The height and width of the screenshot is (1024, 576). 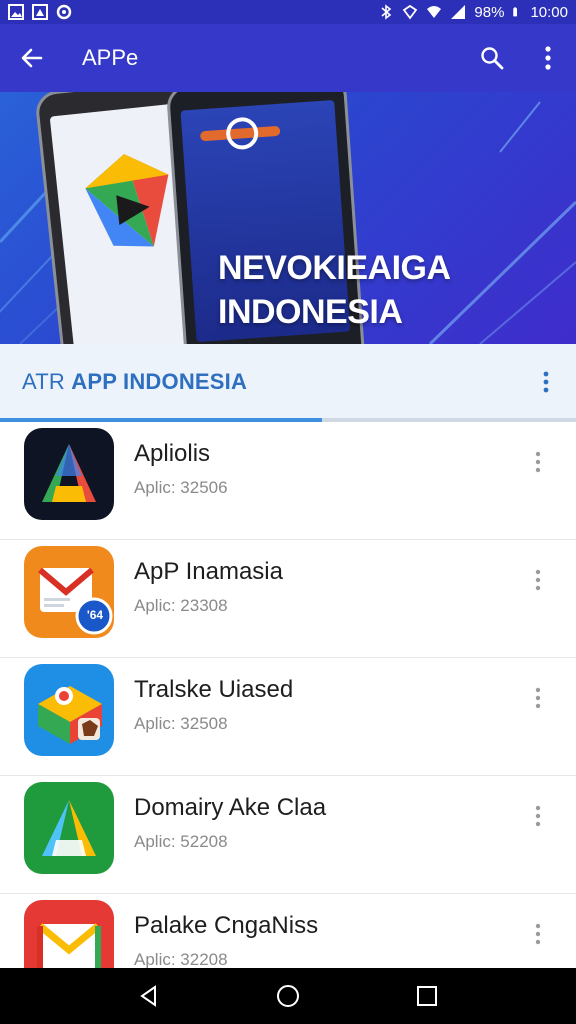 What do you see at coordinates (181, 605) in the screenshot?
I see `app-subtitle: Aplic: 23308` at bounding box center [181, 605].